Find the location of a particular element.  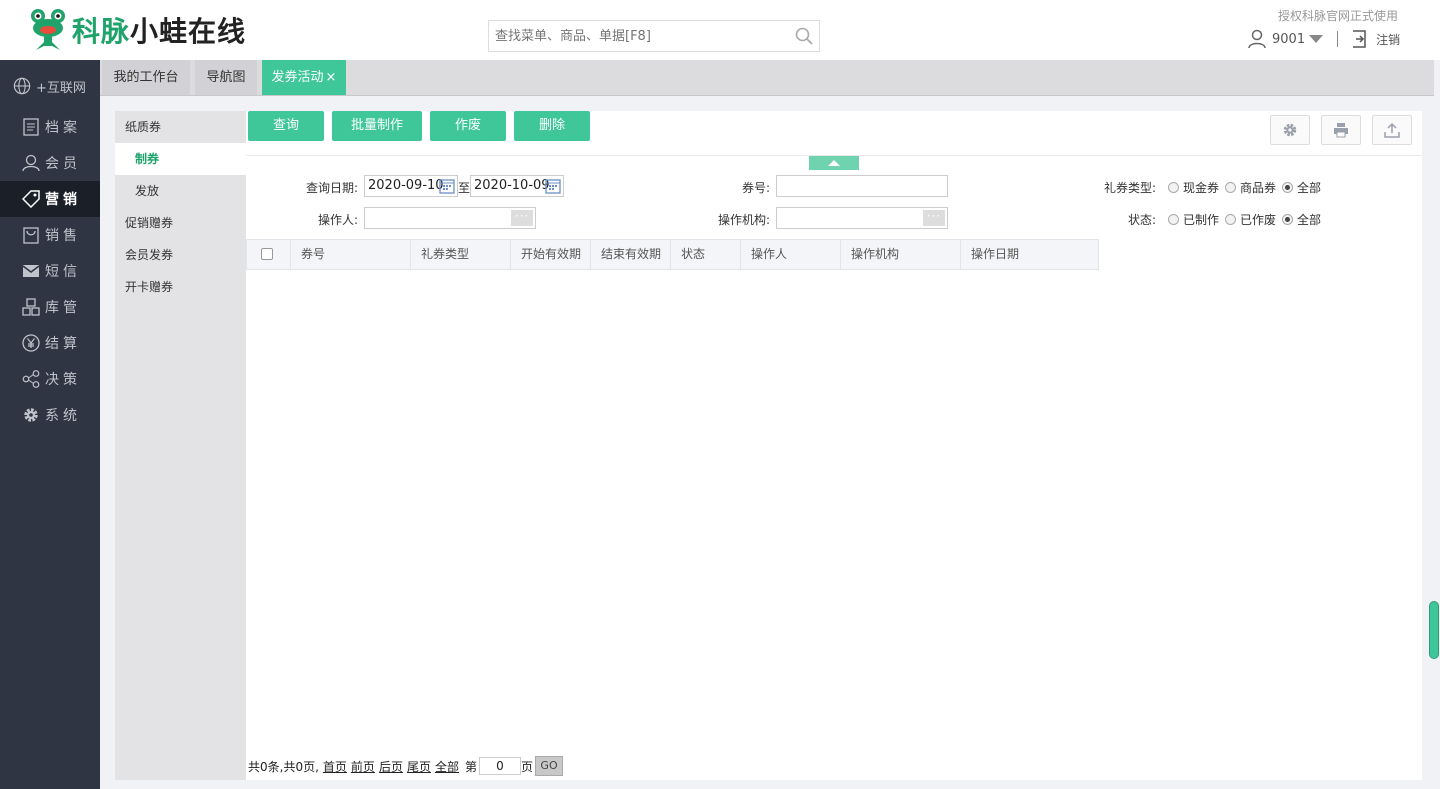

pager-summary: 共0条,共0页, is located at coordinates (283, 766).